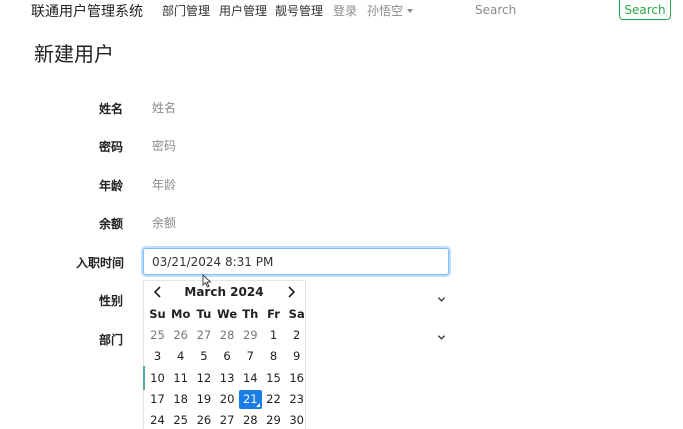  What do you see at coordinates (111, 340) in the screenshot?
I see `department-label: 部门` at bounding box center [111, 340].